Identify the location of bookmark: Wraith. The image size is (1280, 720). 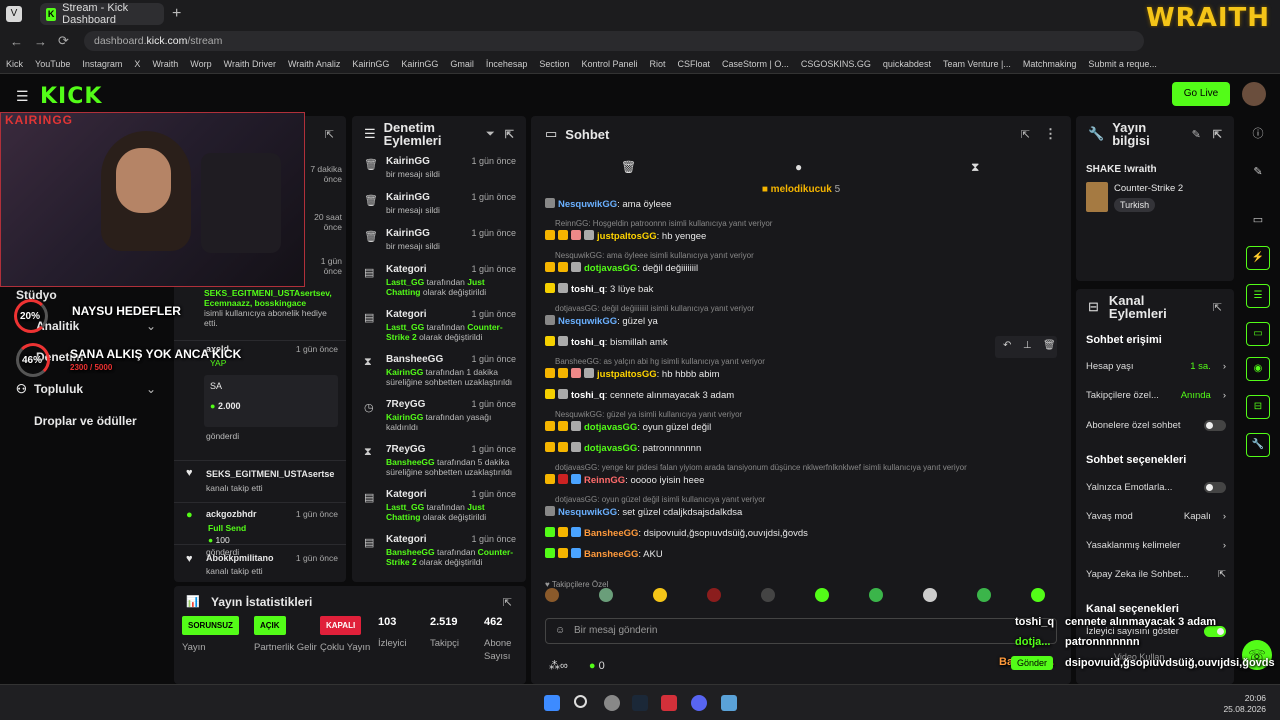
(165, 64).